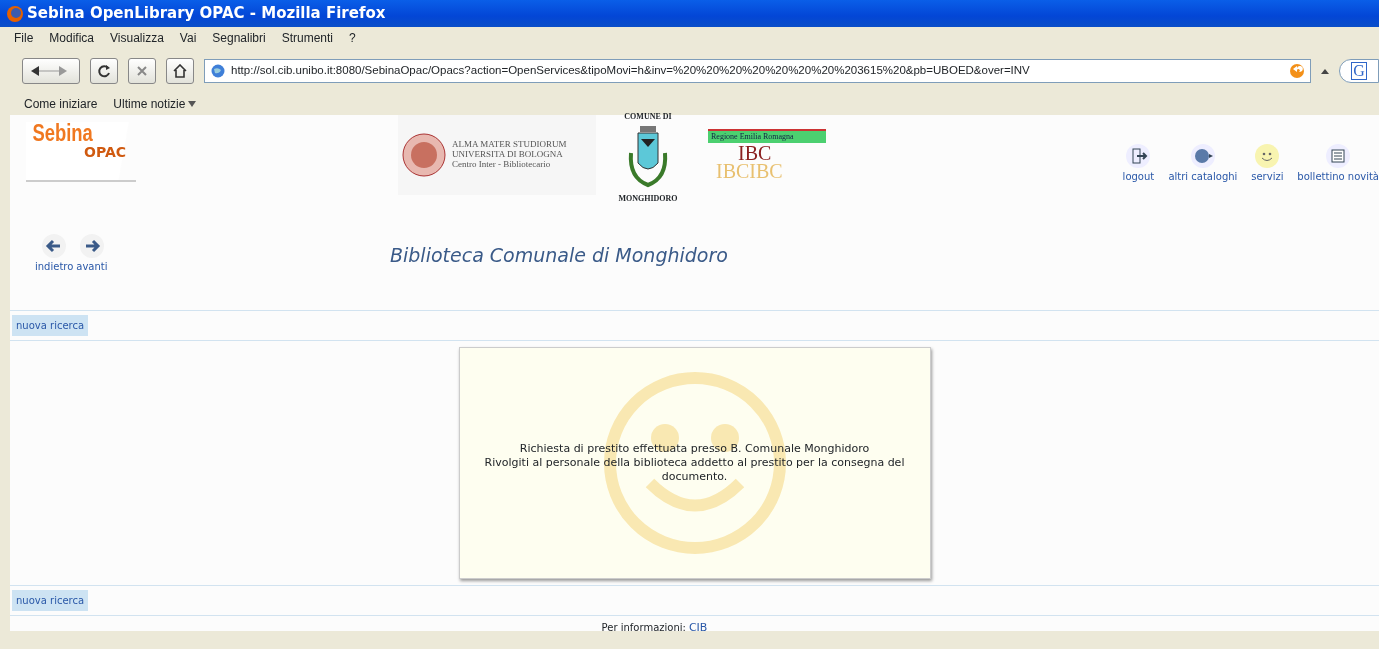 Image resolution: width=1379 pixels, height=649 pixels. I want to click on tool-link: logout, so click(1138, 163).